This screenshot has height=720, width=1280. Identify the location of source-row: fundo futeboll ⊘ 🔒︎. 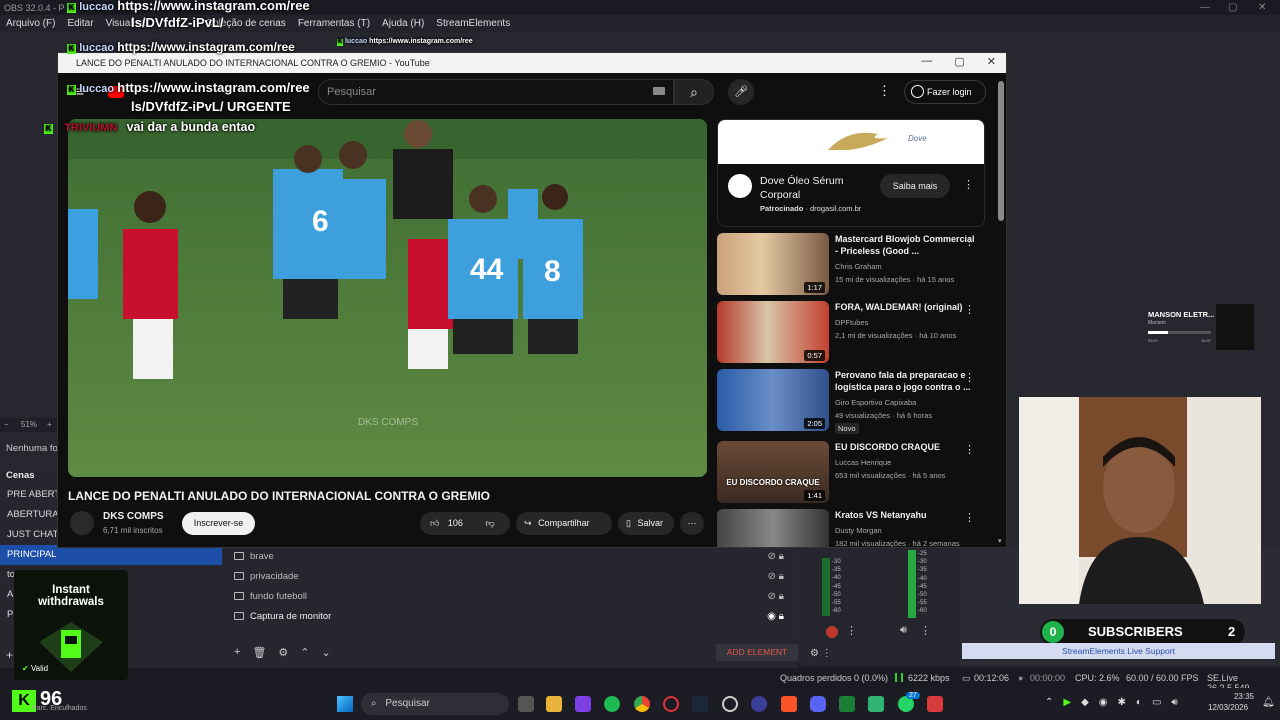
(513, 596).